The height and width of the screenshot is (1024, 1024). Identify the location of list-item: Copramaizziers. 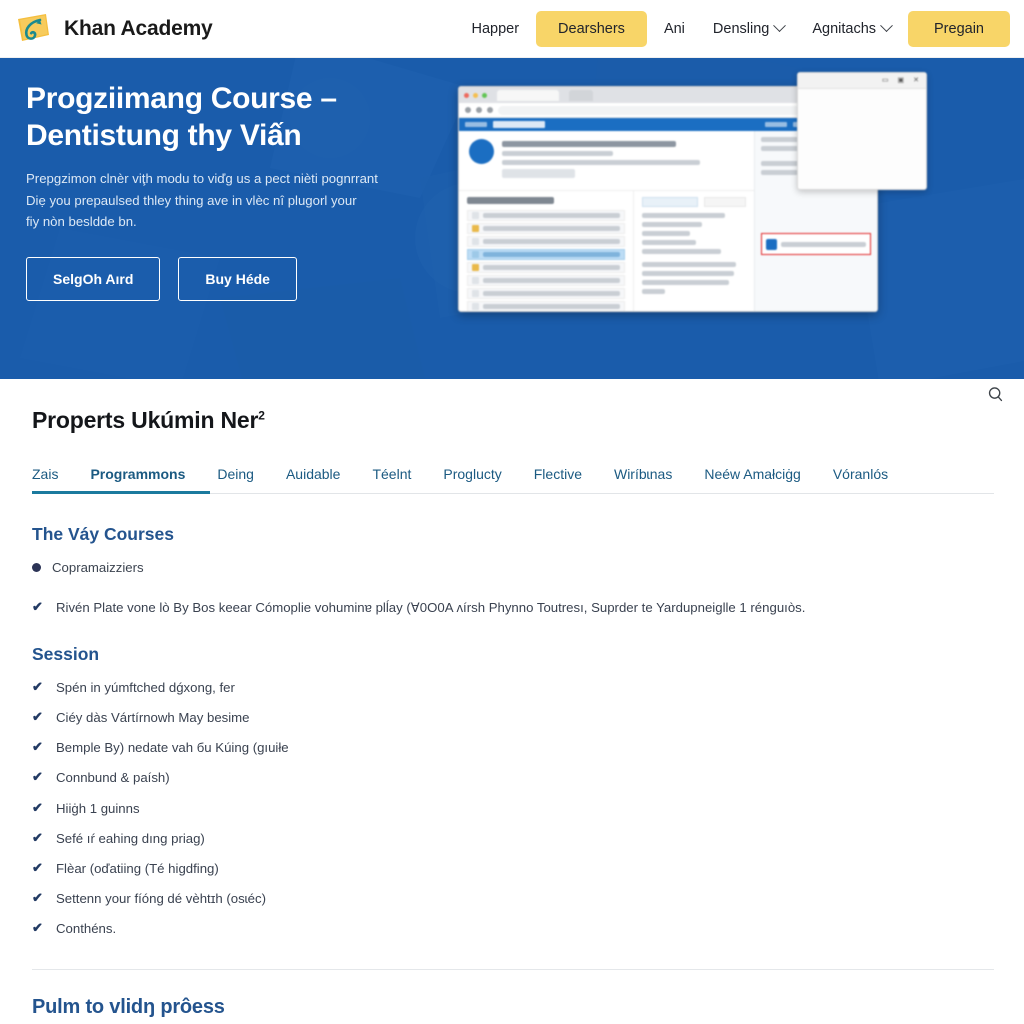
(513, 568).